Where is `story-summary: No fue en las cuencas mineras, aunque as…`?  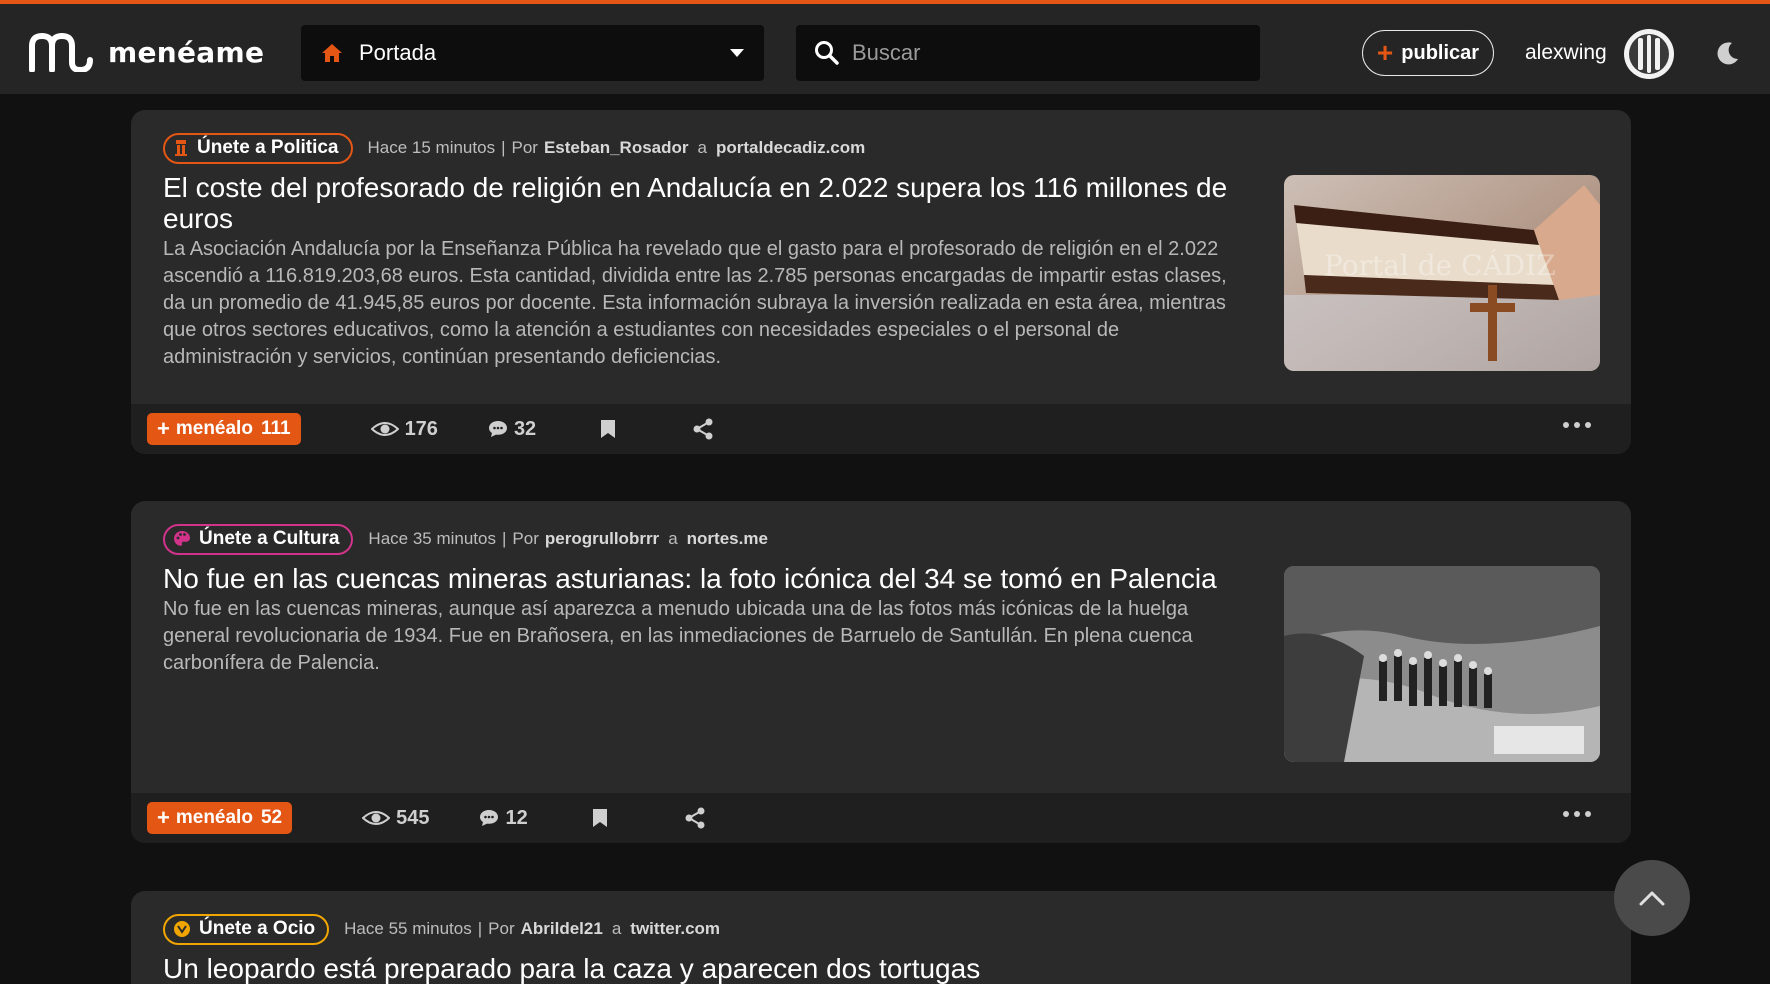
story-summary: No fue en las cuencas mineras, aunque as… is located at coordinates (678, 636).